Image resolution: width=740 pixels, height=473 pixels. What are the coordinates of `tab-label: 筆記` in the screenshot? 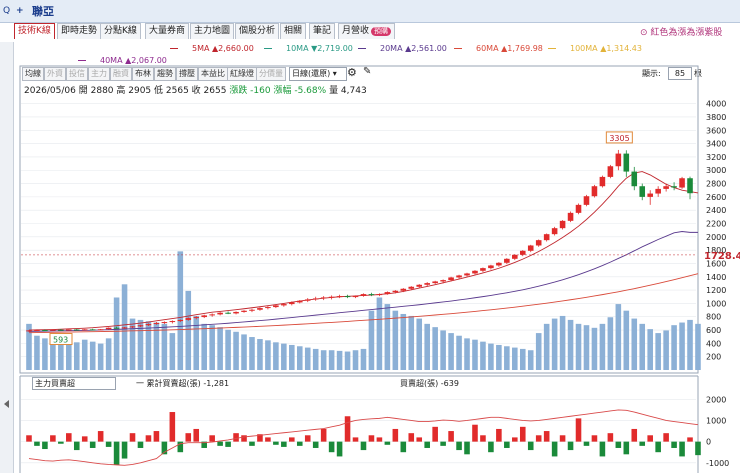 It's located at (322, 31).